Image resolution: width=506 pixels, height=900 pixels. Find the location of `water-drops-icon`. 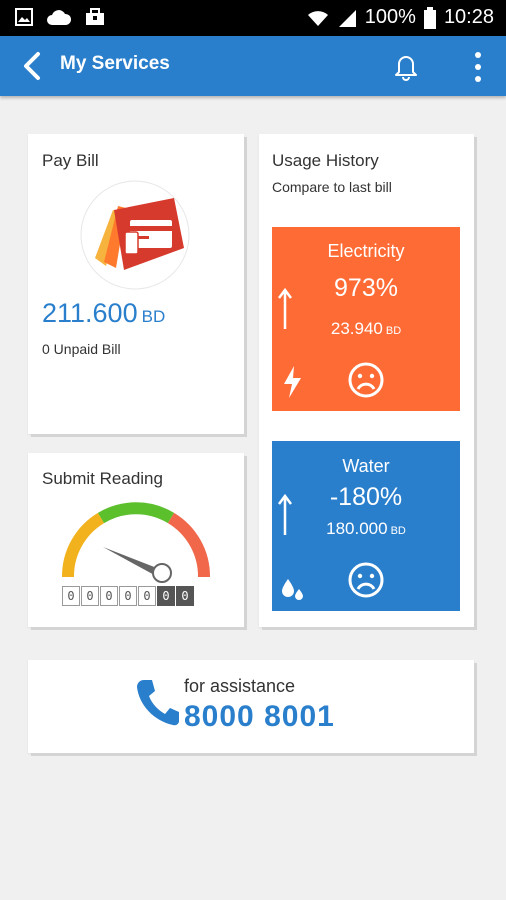

water-drops-icon is located at coordinates (292, 589).